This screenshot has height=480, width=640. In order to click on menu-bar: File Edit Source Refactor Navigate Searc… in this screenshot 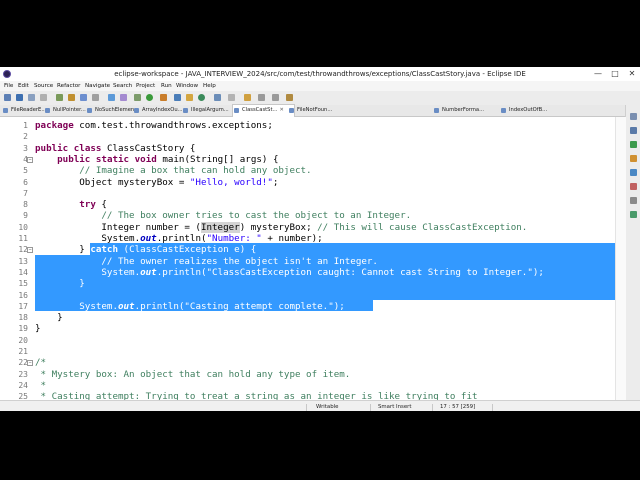, I will do `click(320, 86)`.